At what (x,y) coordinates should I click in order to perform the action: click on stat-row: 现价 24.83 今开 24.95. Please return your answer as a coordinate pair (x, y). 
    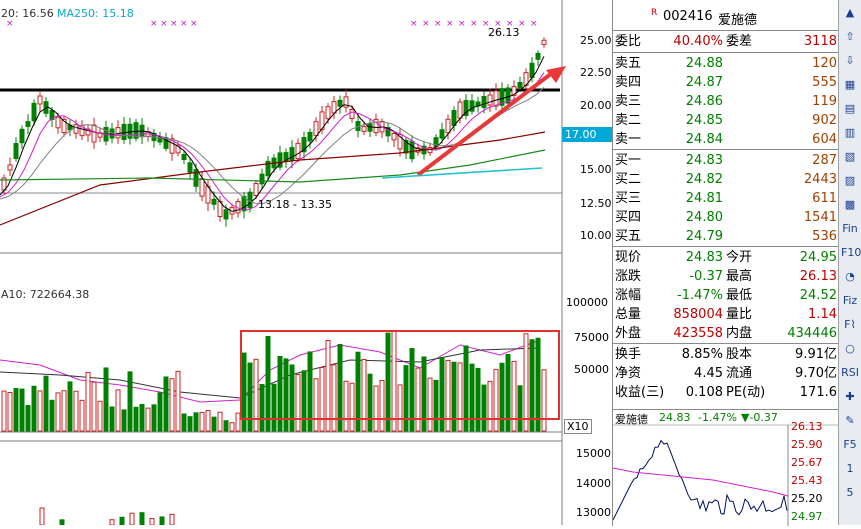
    Looking at the image, I should click on (726, 257).